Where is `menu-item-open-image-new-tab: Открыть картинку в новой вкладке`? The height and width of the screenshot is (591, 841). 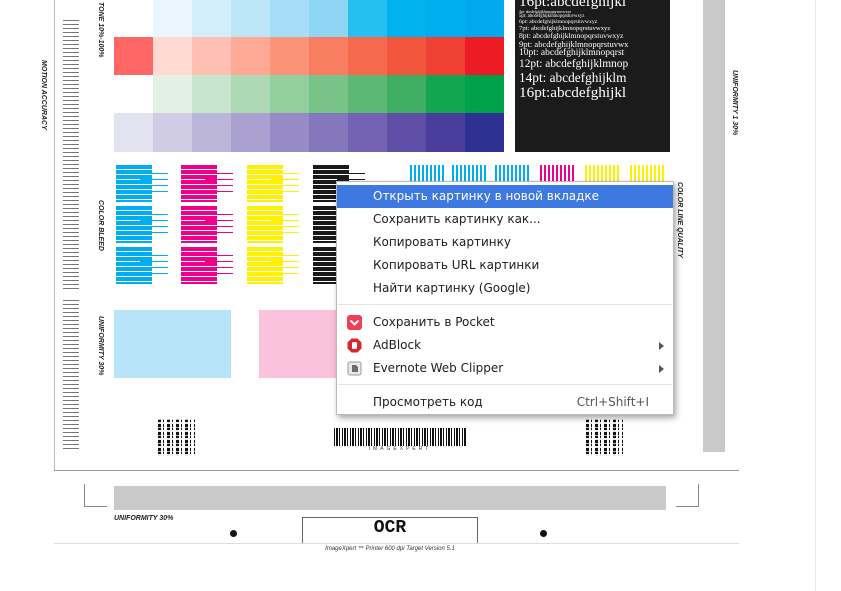
menu-item-open-image-new-tab: Открыть картинку в новой вкладке is located at coordinates (505, 196).